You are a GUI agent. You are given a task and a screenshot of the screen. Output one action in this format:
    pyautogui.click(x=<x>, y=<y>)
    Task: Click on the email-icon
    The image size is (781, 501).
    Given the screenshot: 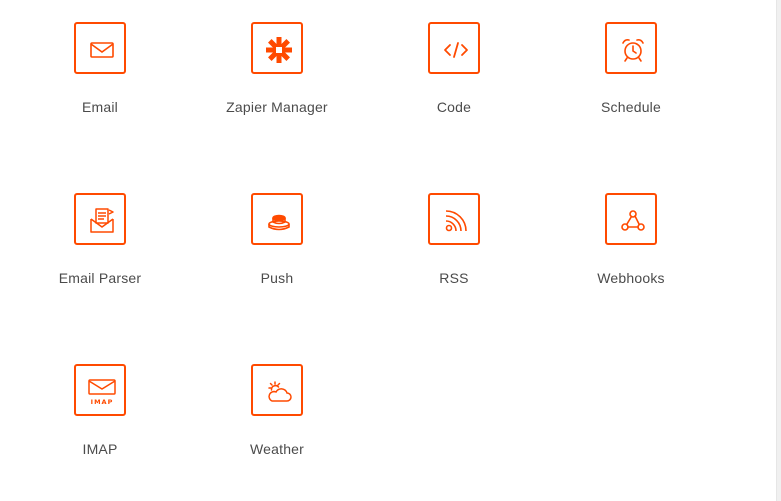 What is the action you would take?
    pyautogui.click(x=102, y=50)
    